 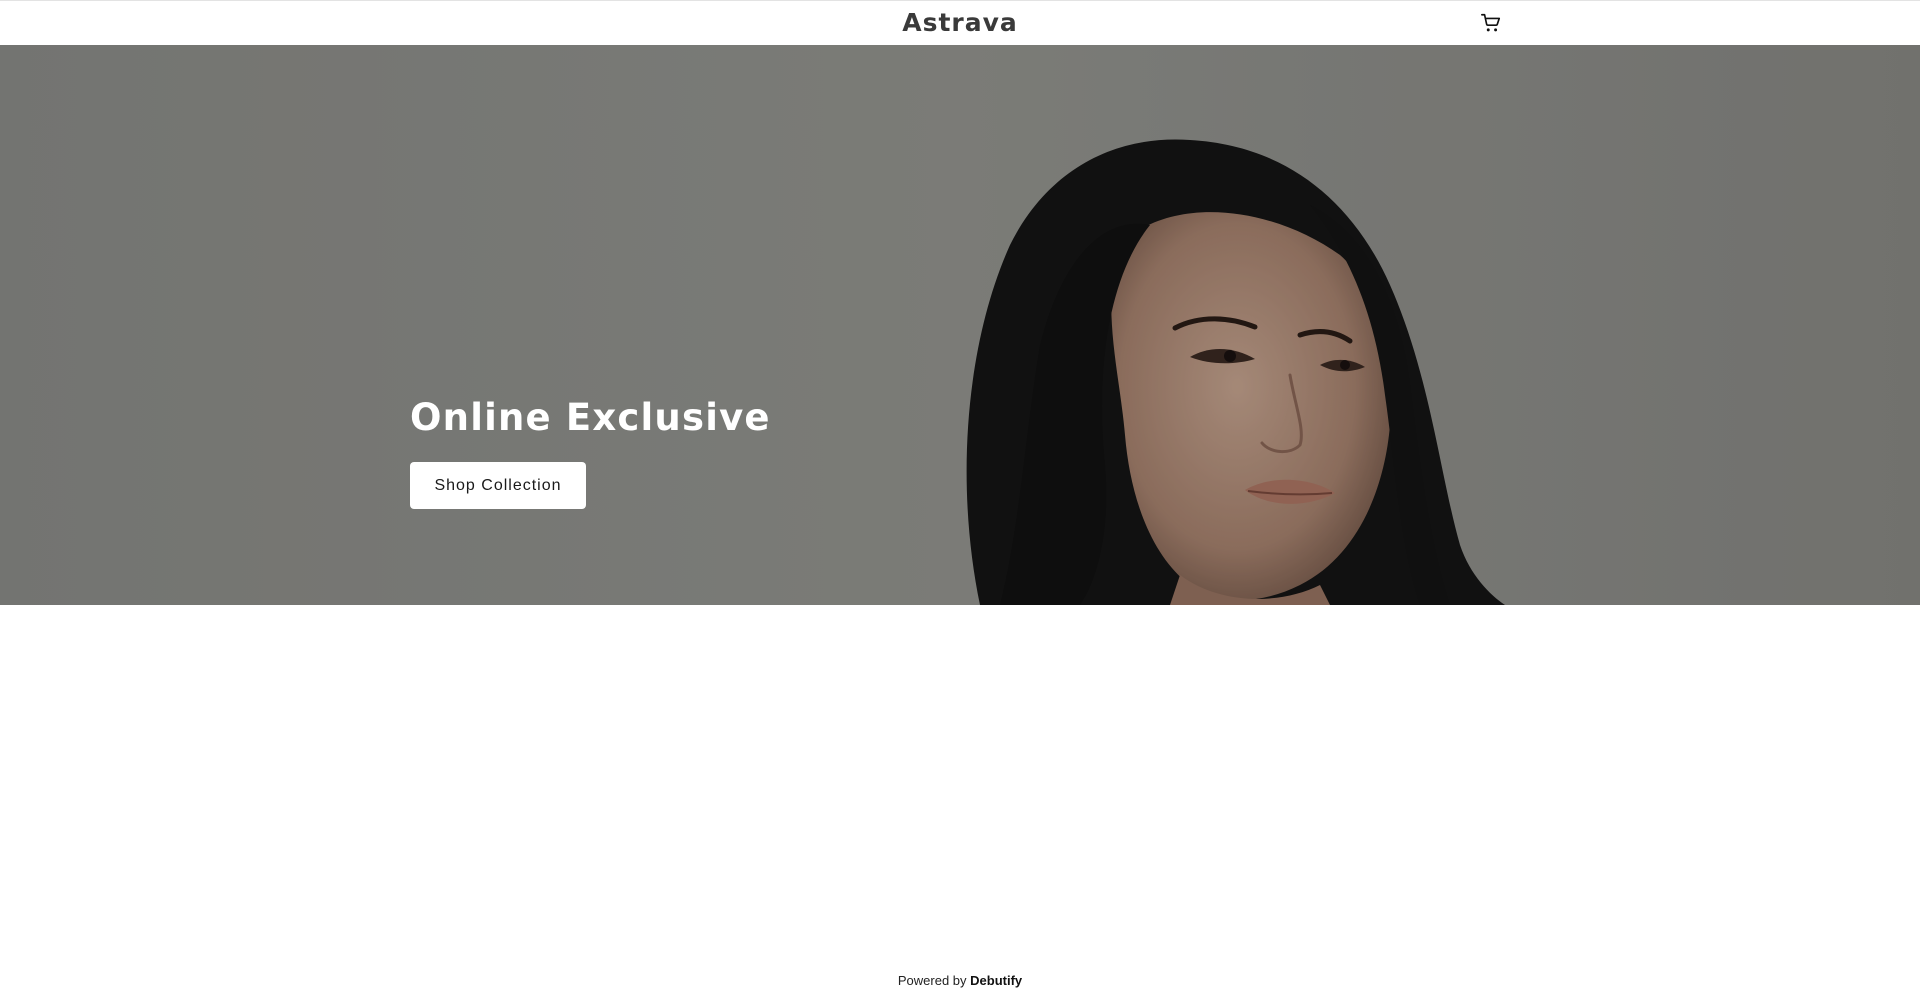 What do you see at coordinates (590, 452) in the screenshot?
I see `hero-content: Online Exclusive Shop Collection` at bounding box center [590, 452].